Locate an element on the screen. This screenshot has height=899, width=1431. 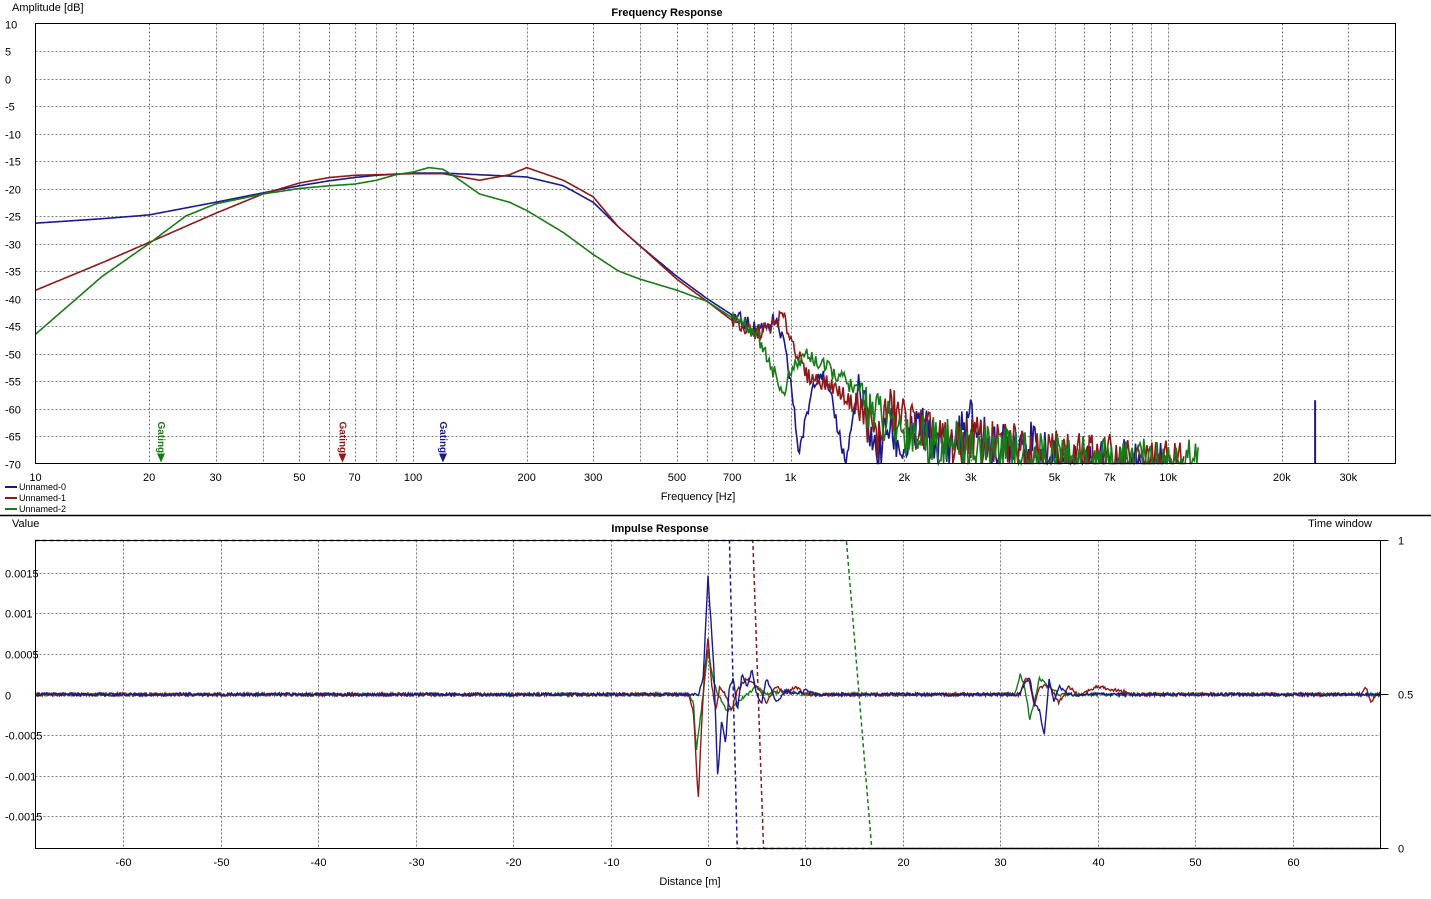
fr-y-tick-label: -25 is located at coordinates (13, 218).